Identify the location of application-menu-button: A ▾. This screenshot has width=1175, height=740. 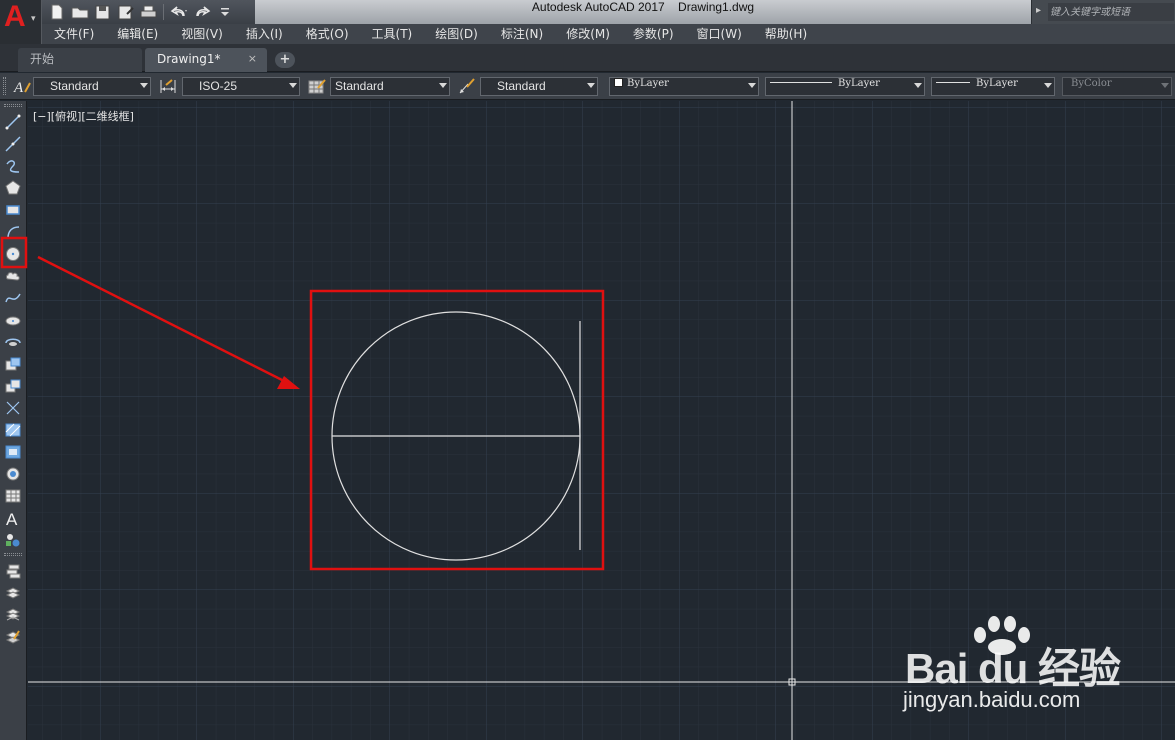
(21, 22).